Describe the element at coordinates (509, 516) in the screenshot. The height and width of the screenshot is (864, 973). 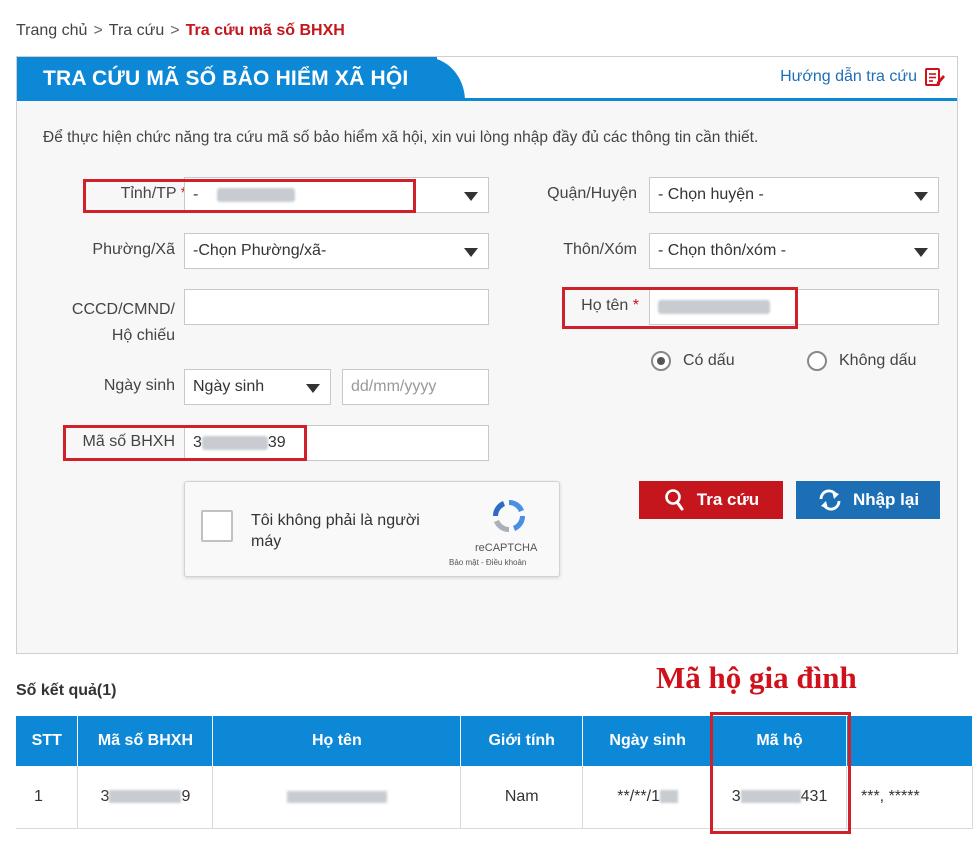
I see `recaptcha-logo-icon` at that location.